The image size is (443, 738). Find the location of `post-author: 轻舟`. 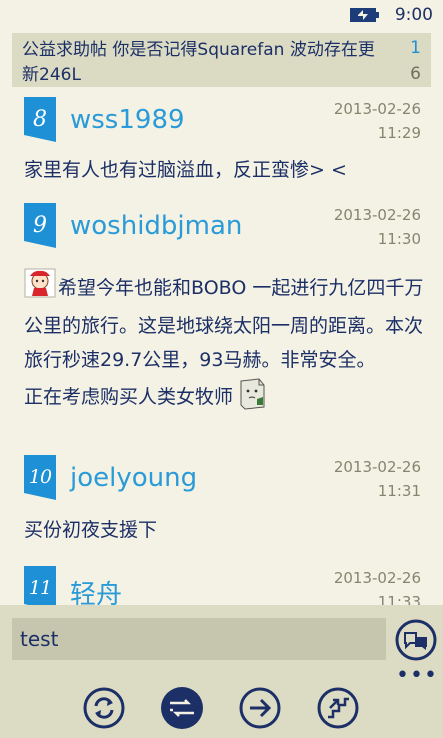

post-author: 轻舟 is located at coordinates (96, 589).